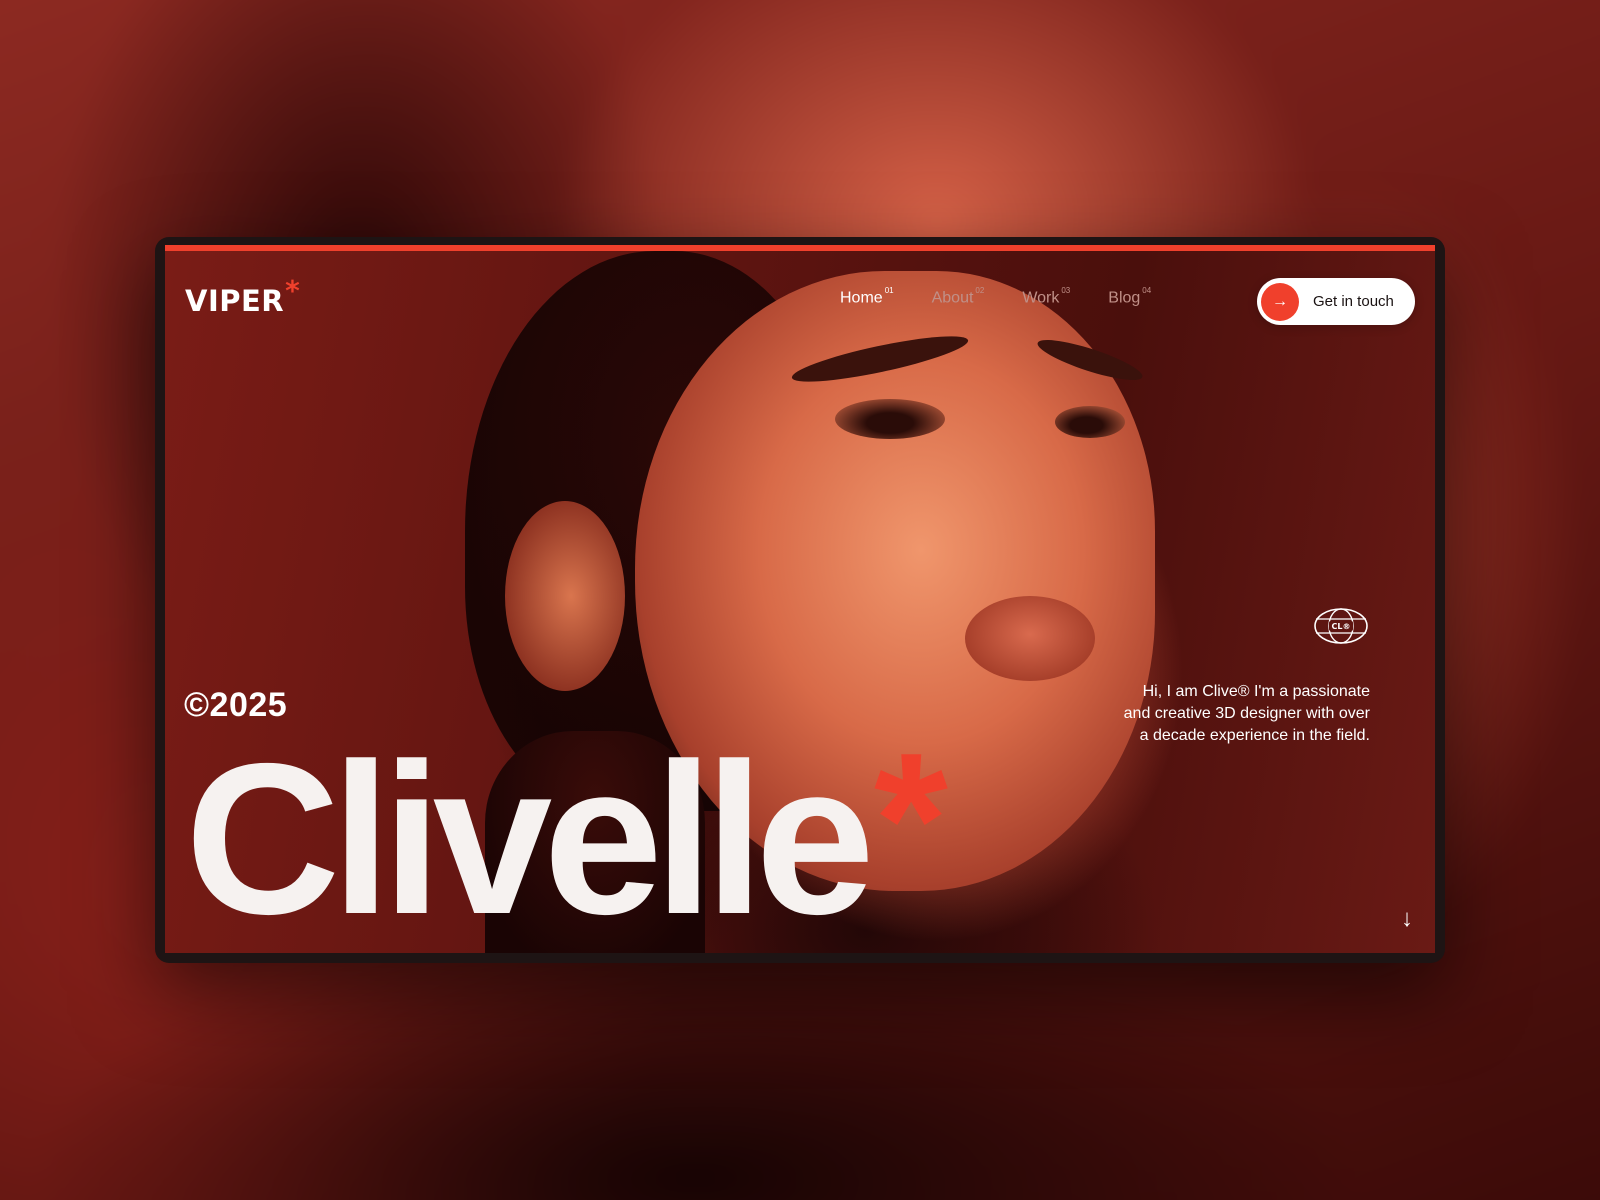 Image resolution: width=1600 pixels, height=1200 pixels. What do you see at coordinates (996, 296) in the screenshot?
I see `main-navigation: Home 01 About 02 Work 03 Blog 04` at bounding box center [996, 296].